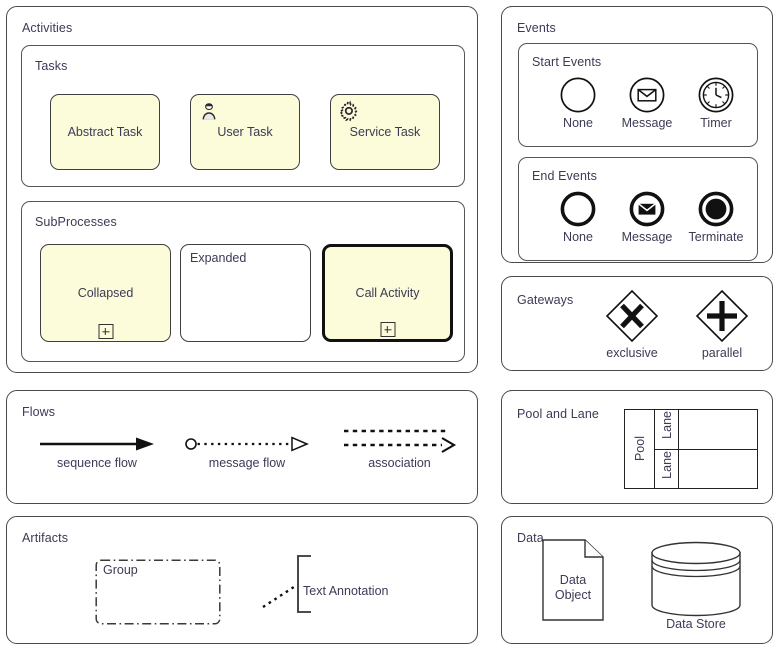  I want to click on pool-header: Pool, so click(640, 449).